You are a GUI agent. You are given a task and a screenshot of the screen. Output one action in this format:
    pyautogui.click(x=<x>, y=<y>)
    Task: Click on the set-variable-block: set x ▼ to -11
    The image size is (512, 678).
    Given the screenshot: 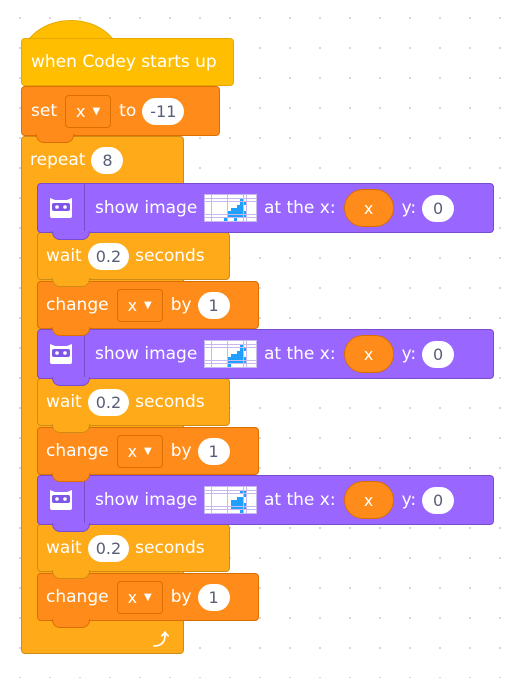 What is the action you would take?
    pyautogui.click(x=120, y=114)
    